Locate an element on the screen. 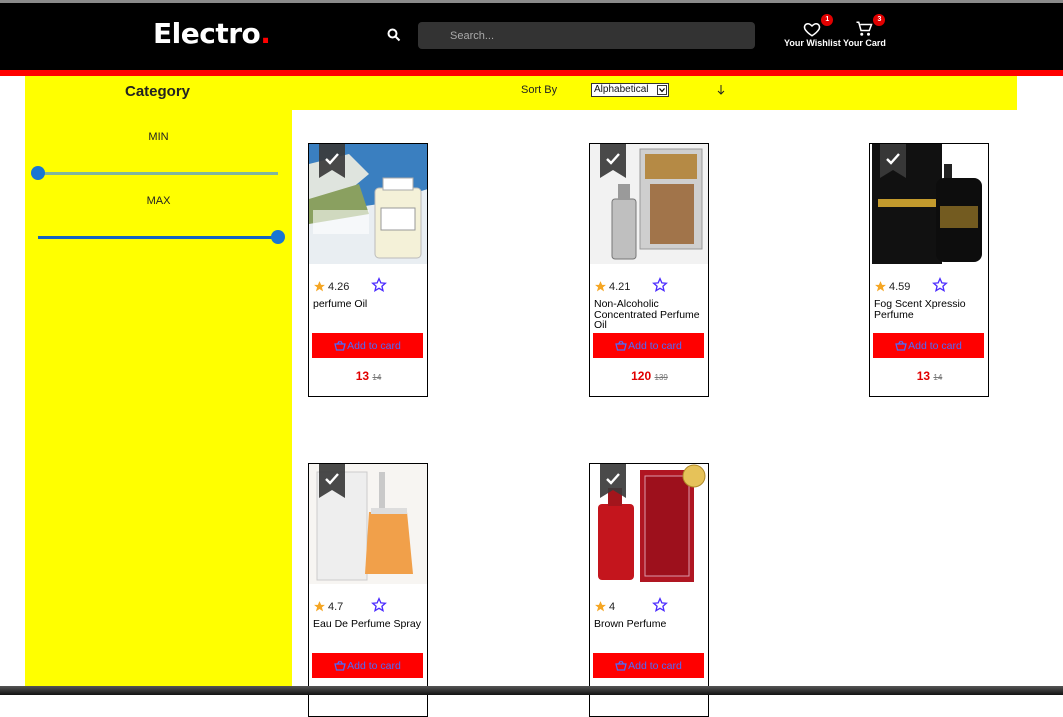  cart-label: Your Card is located at coordinates (864, 43).